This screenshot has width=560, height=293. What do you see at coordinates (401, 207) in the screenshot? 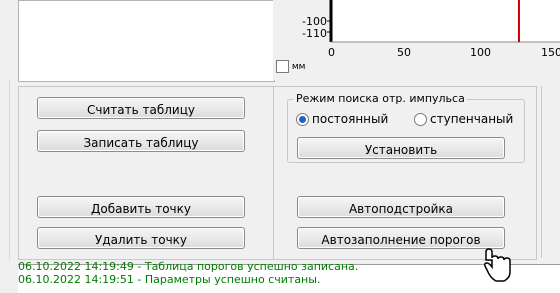
I see `autotune-button: Автоподстройка` at bounding box center [401, 207].